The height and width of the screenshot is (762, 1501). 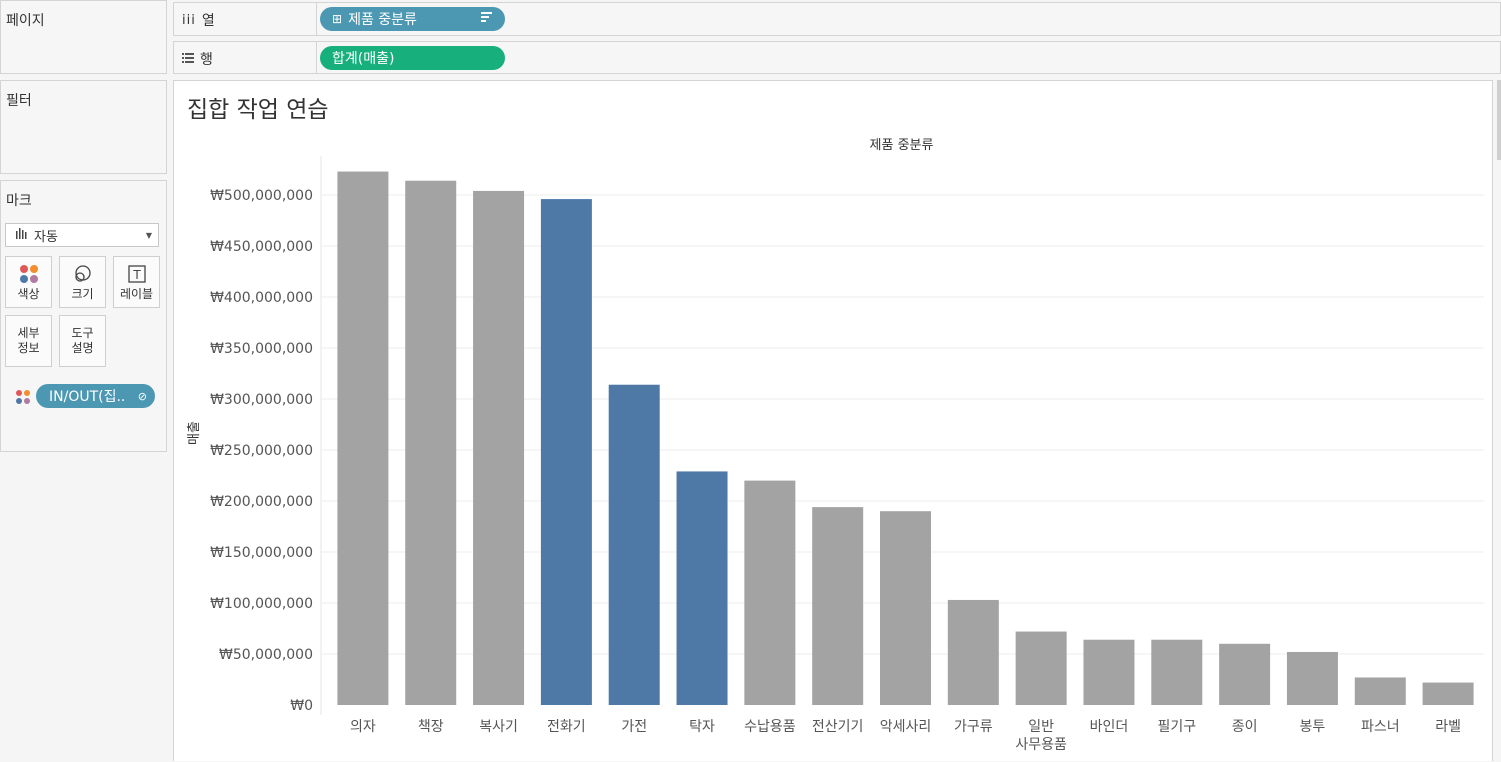 I want to click on y-axis-title: 매출, so click(x=194, y=433).